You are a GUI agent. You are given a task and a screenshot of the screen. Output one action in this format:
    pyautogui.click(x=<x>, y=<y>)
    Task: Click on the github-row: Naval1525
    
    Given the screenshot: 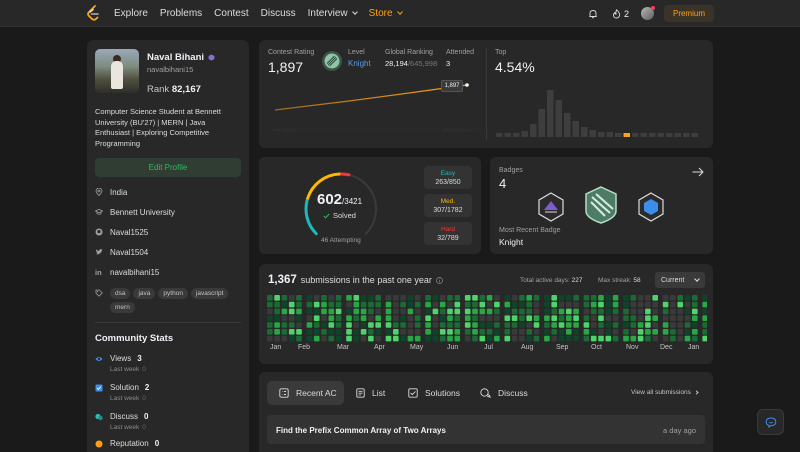 What is the action you would take?
    pyautogui.click(x=168, y=232)
    